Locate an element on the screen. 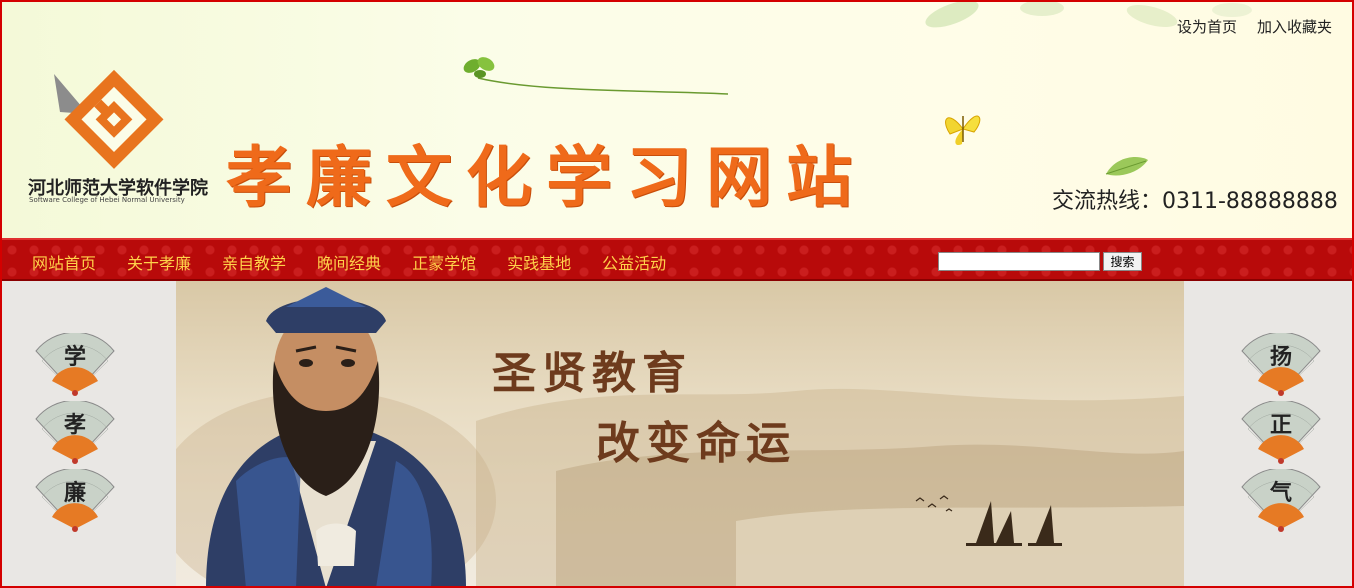 Image resolution: width=1354 pixels, height=588 pixels. banner-line-1: 圣贤教育 is located at coordinates (592, 373).